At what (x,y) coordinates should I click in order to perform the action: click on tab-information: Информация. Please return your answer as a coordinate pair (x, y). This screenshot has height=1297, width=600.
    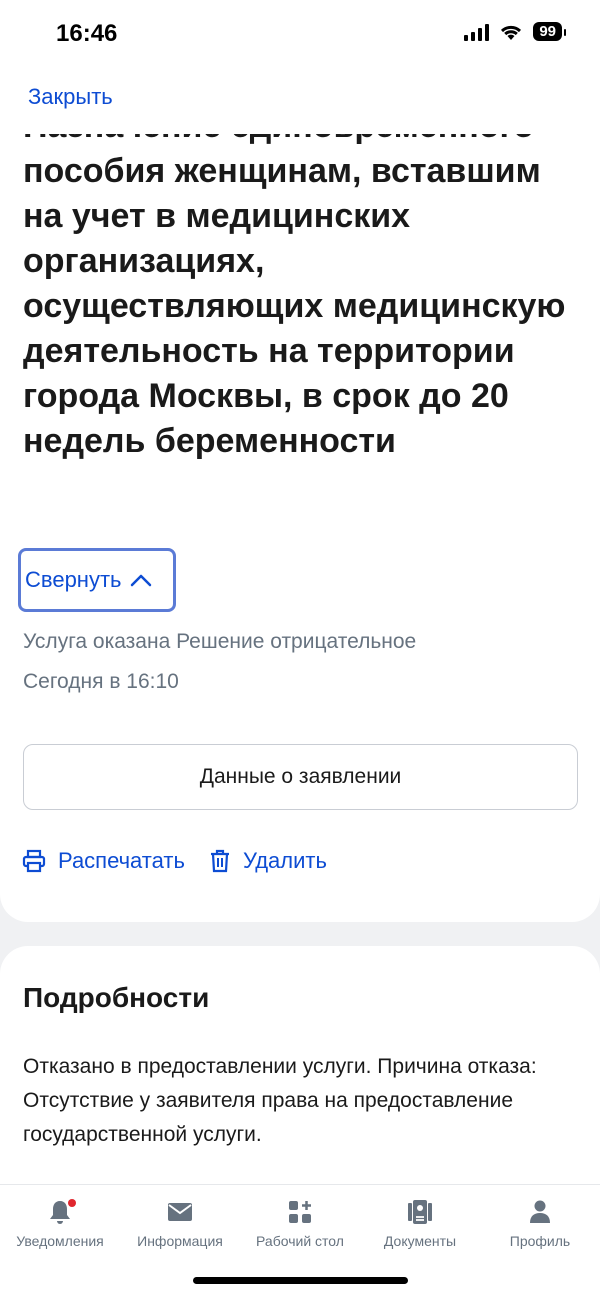
    Looking at the image, I should click on (180, 1223).